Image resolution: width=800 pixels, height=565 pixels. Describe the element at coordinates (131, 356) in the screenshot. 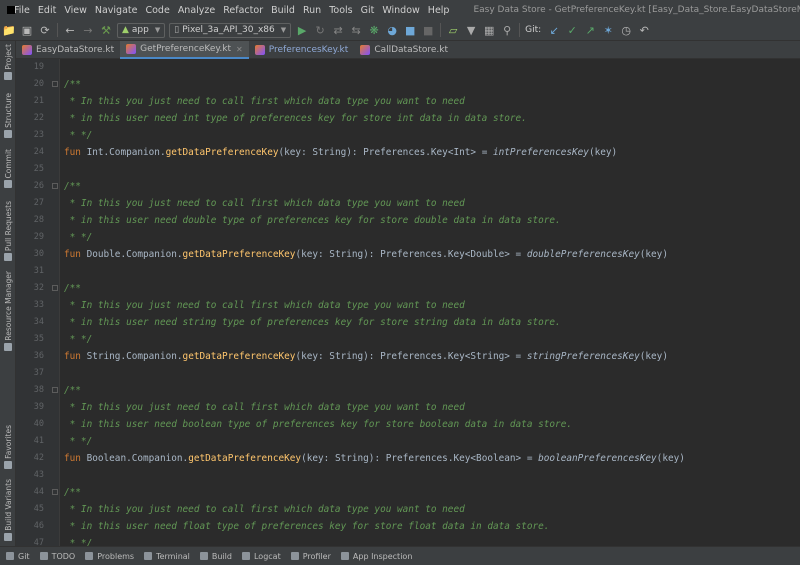

I see `receiver: String.Companion.` at that location.